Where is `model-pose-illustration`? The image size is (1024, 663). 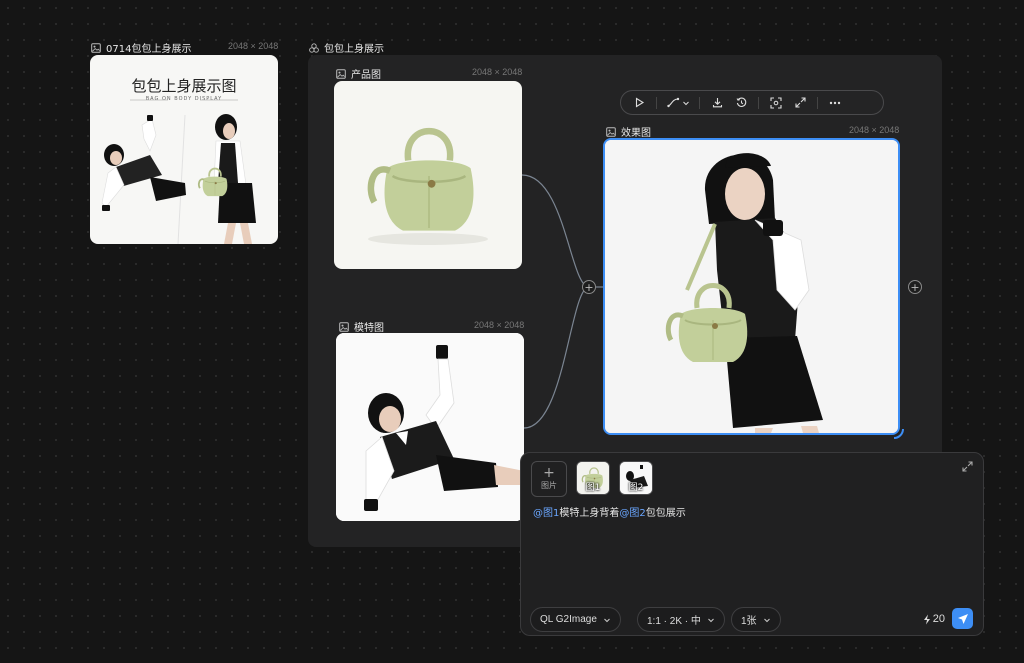 model-pose-illustration is located at coordinates (430, 427).